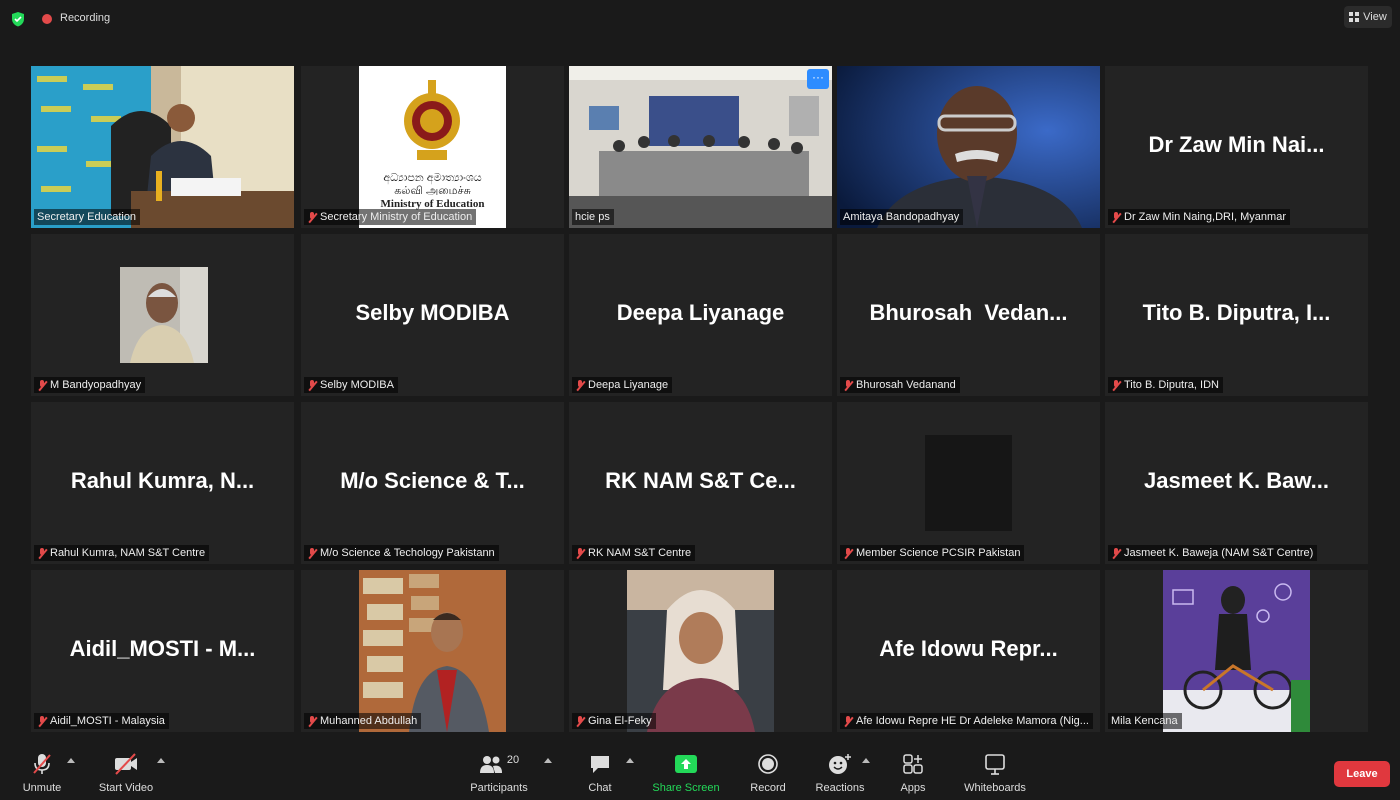 The height and width of the screenshot is (800, 1400). Describe the element at coordinates (47, 19) in the screenshot. I see `recording-dot-icon` at that location.